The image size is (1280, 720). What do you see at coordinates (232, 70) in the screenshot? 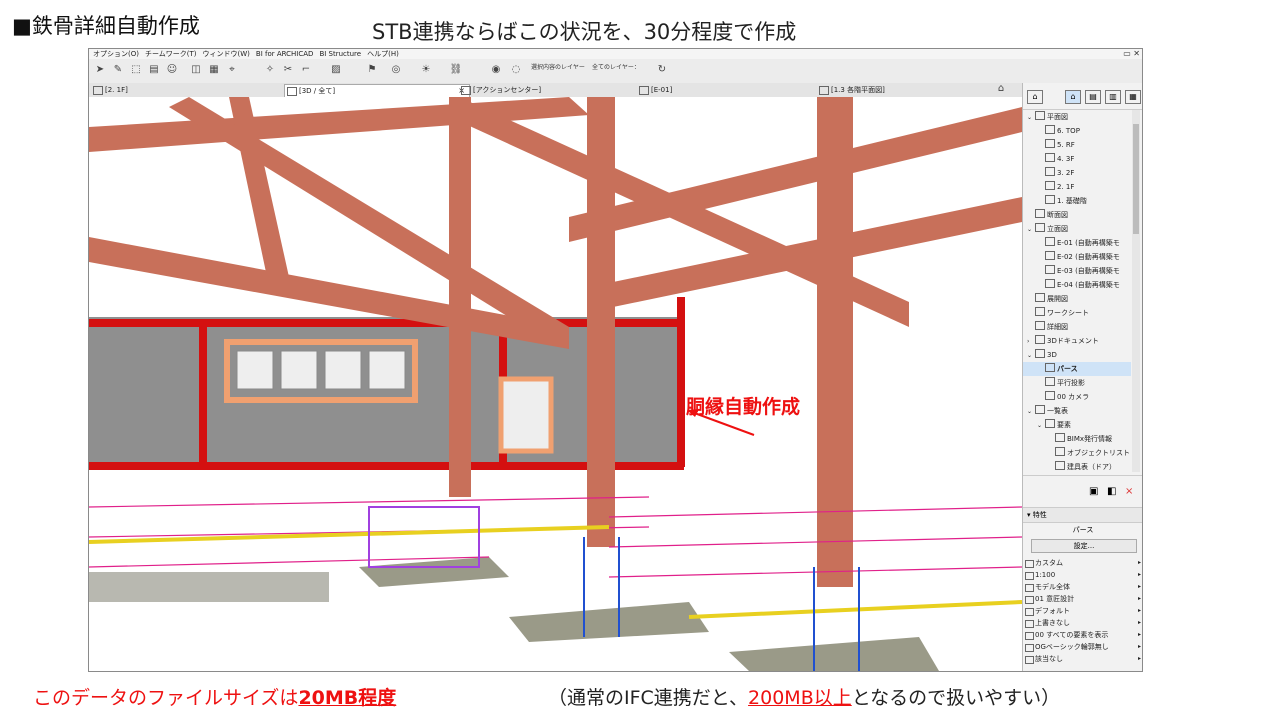
I see `snap-icon: ⌖` at bounding box center [232, 70].